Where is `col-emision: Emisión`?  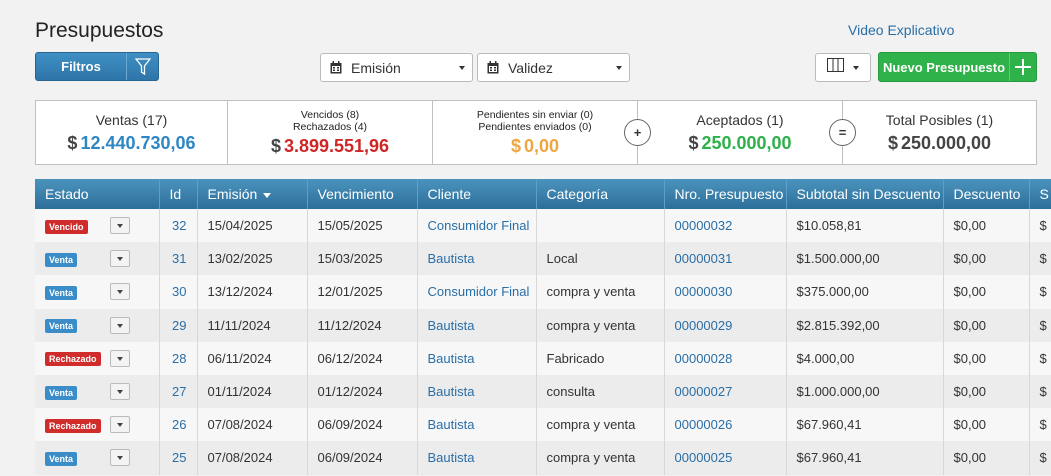 col-emision: Emisión is located at coordinates (252, 194).